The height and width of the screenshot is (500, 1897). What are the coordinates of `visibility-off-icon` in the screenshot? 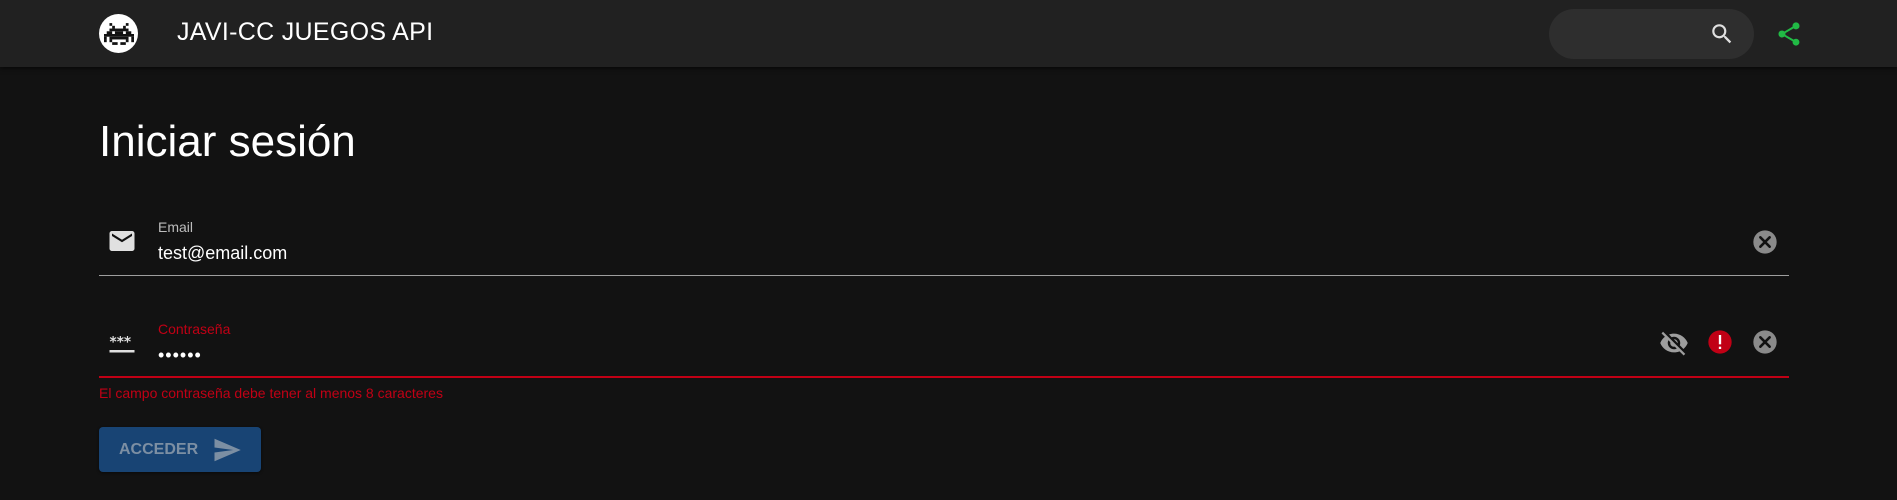 It's located at (1674, 343).